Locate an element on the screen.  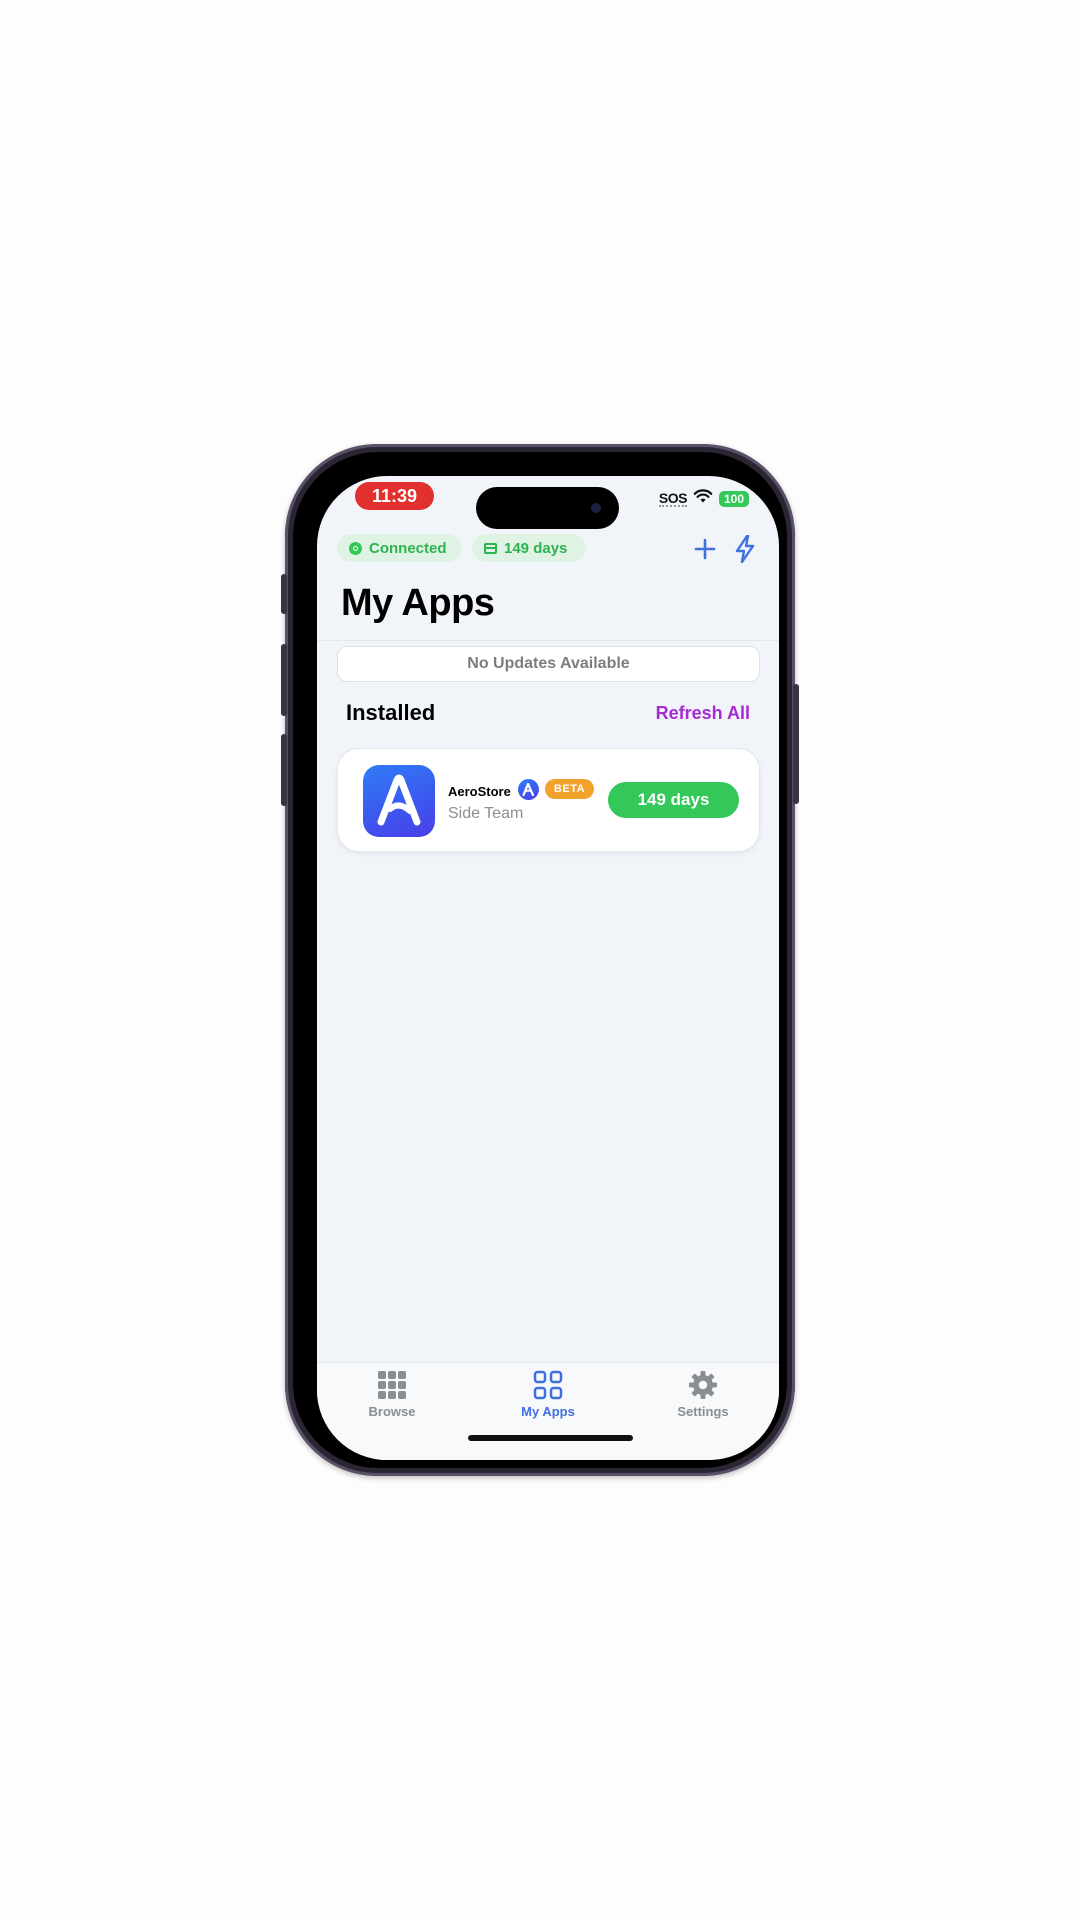
link-icon is located at coordinates (355, 548).